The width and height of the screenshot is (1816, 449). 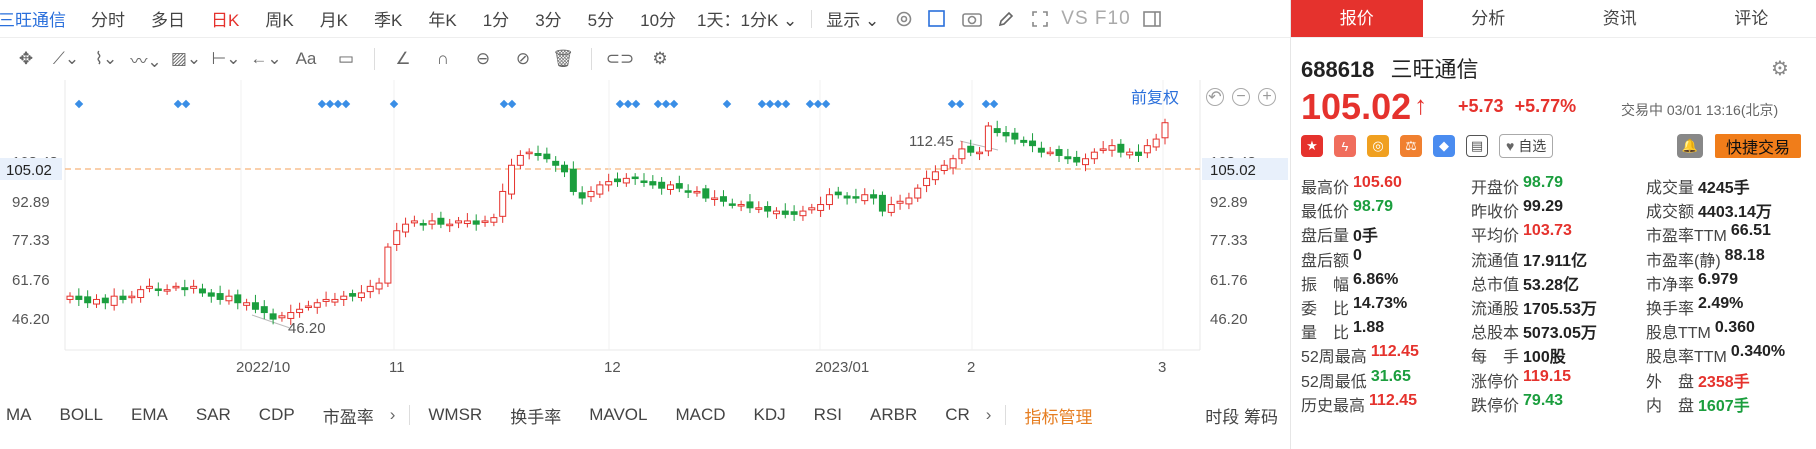 I want to click on quick-trade-button: 快捷交易, so click(x=1758, y=146).